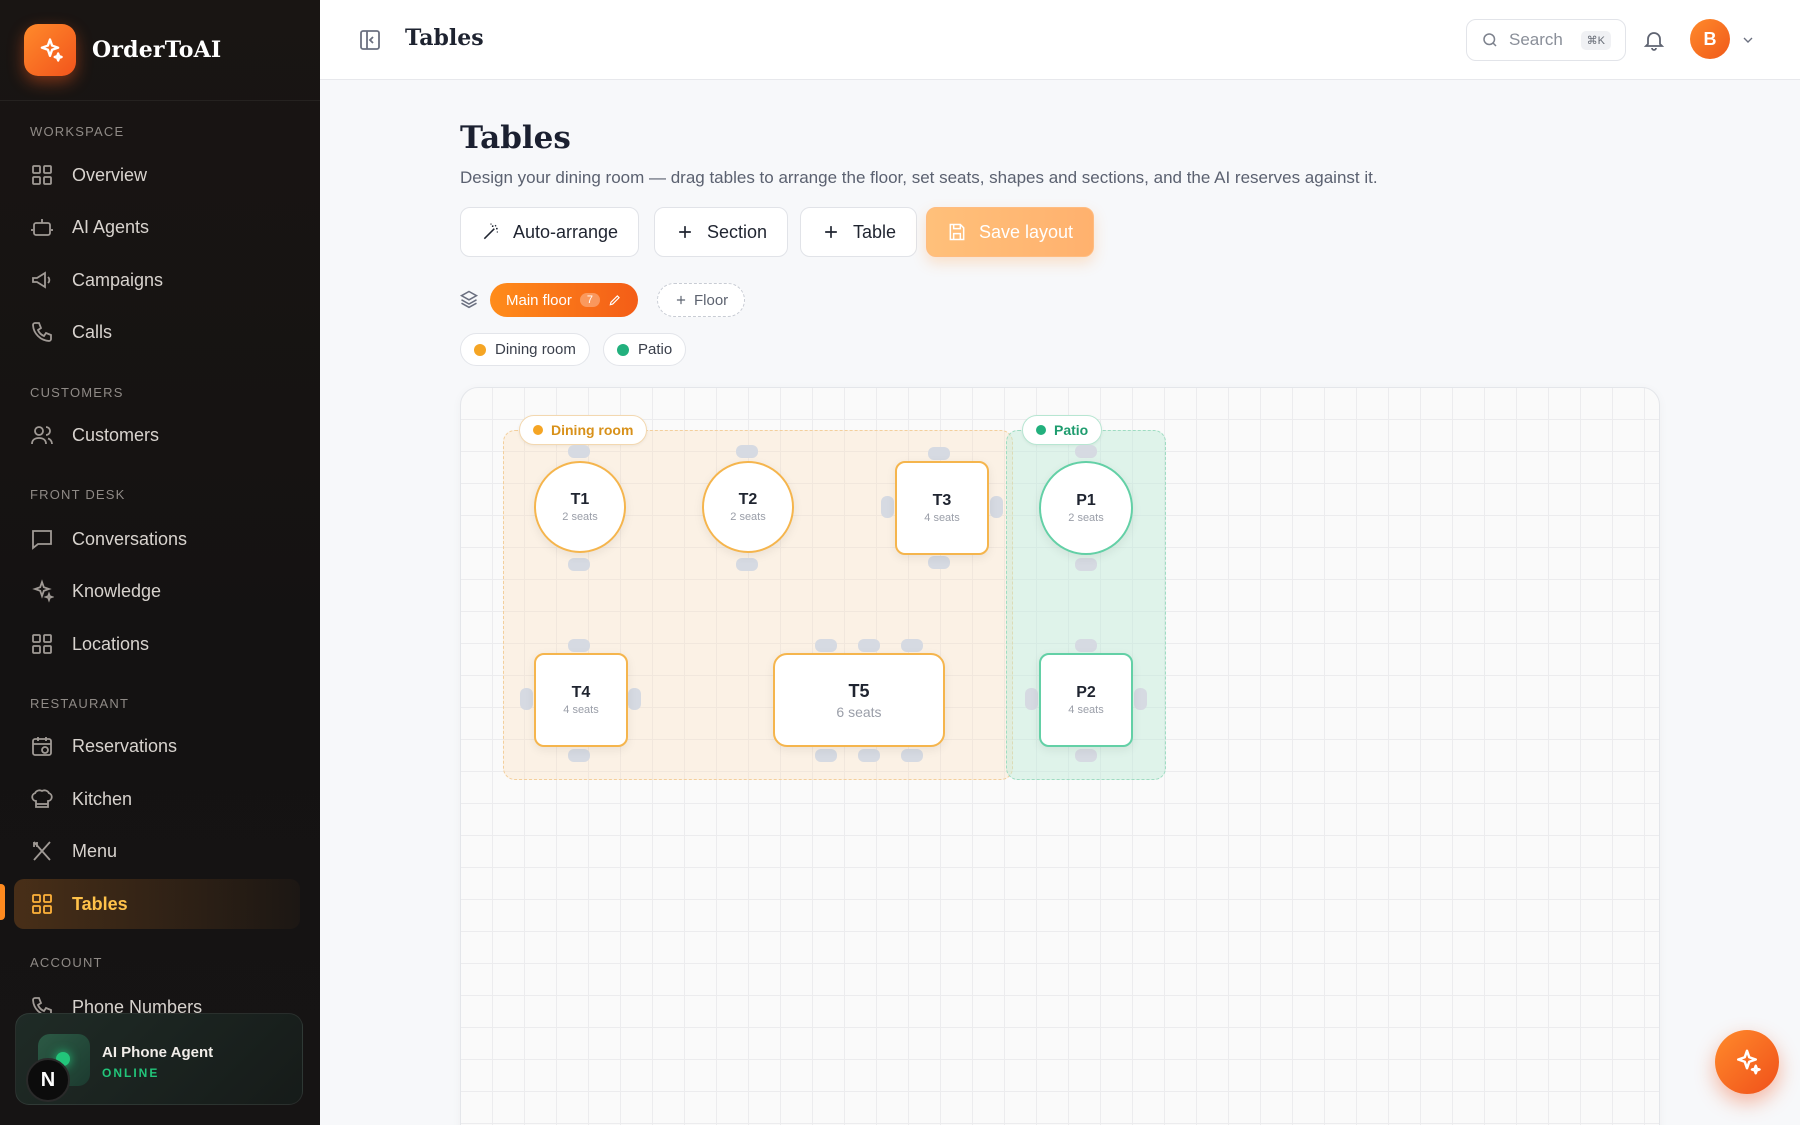 The height and width of the screenshot is (1125, 1800). What do you see at coordinates (110, 174) in the screenshot?
I see `sidebar-item-label: Overview` at bounding box center [110, 174].